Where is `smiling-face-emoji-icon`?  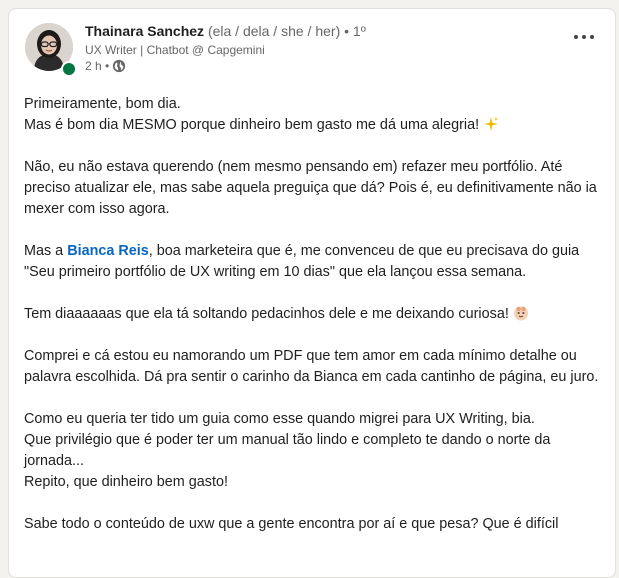
smiling-face-emoji-icon is located at coordinates (521, 313).